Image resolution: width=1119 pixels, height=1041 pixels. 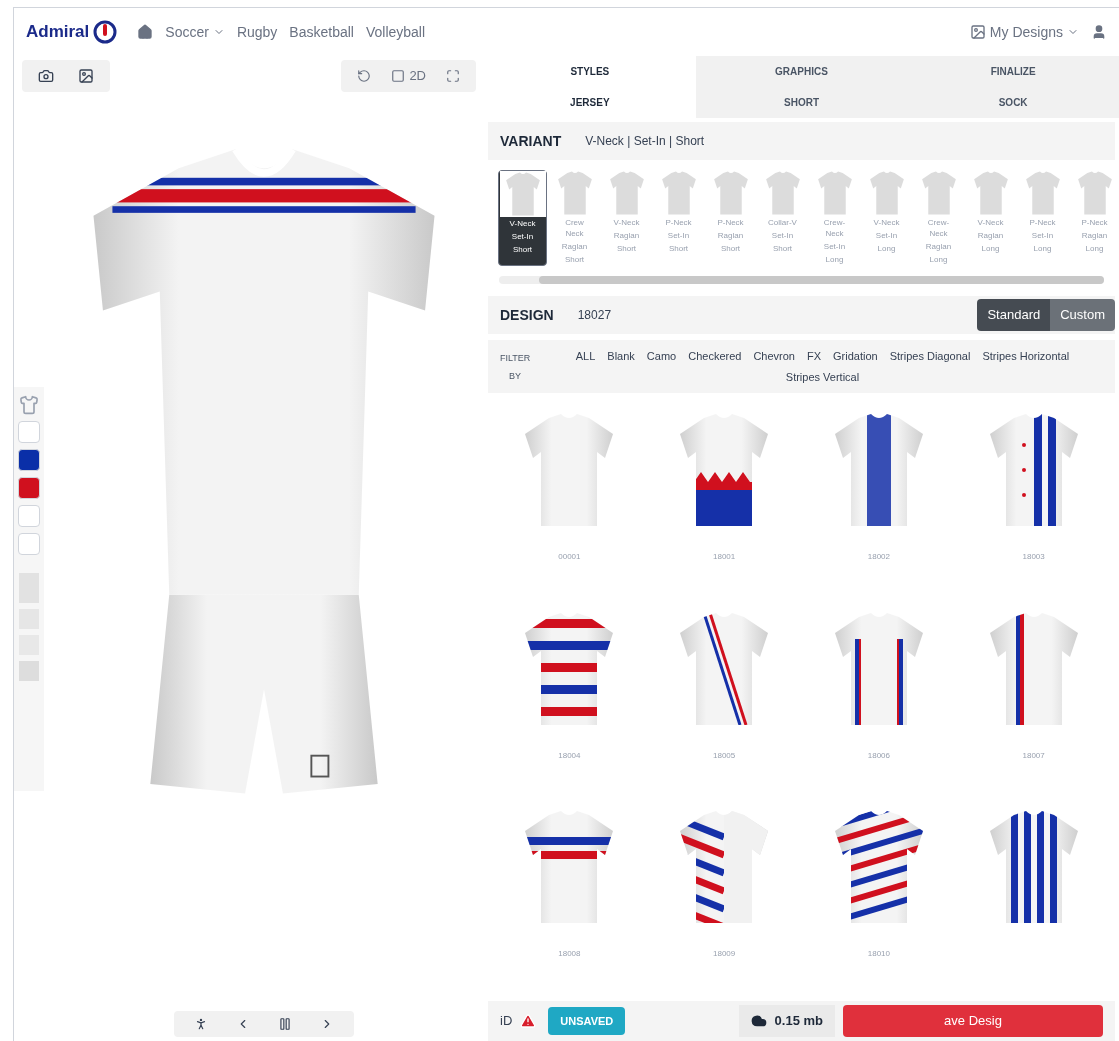 I want to click on section-heading: DESIGN, so click(x=527, y=315).